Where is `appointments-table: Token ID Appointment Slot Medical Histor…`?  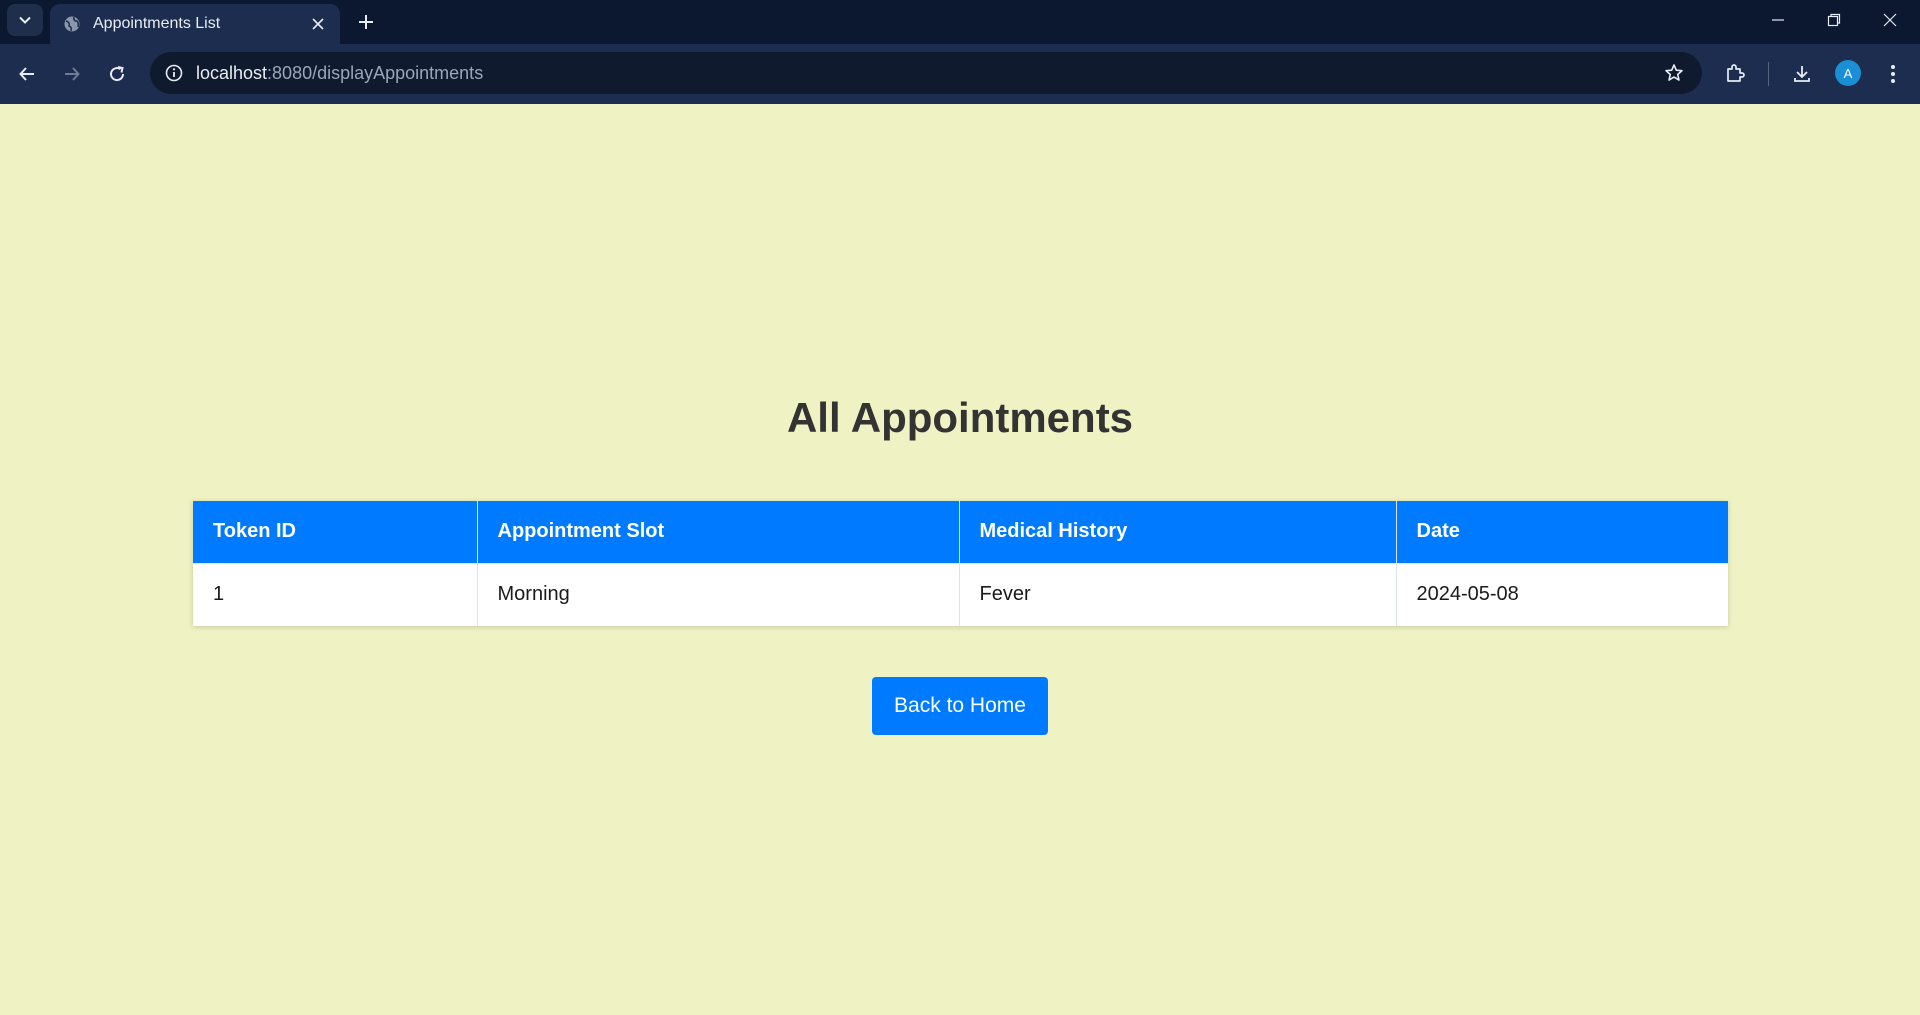
appointments-table: Token ID Appointment Slot Medical Histor… is located at coordinates (960, 563).